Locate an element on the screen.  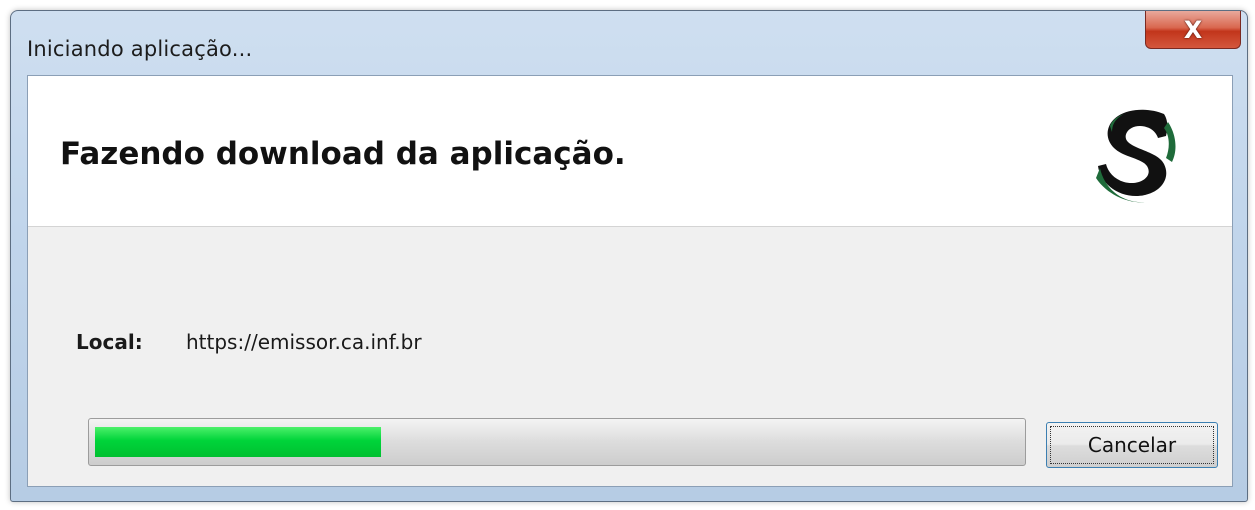
s-logo-icon is located at coordinates (1136, 156).